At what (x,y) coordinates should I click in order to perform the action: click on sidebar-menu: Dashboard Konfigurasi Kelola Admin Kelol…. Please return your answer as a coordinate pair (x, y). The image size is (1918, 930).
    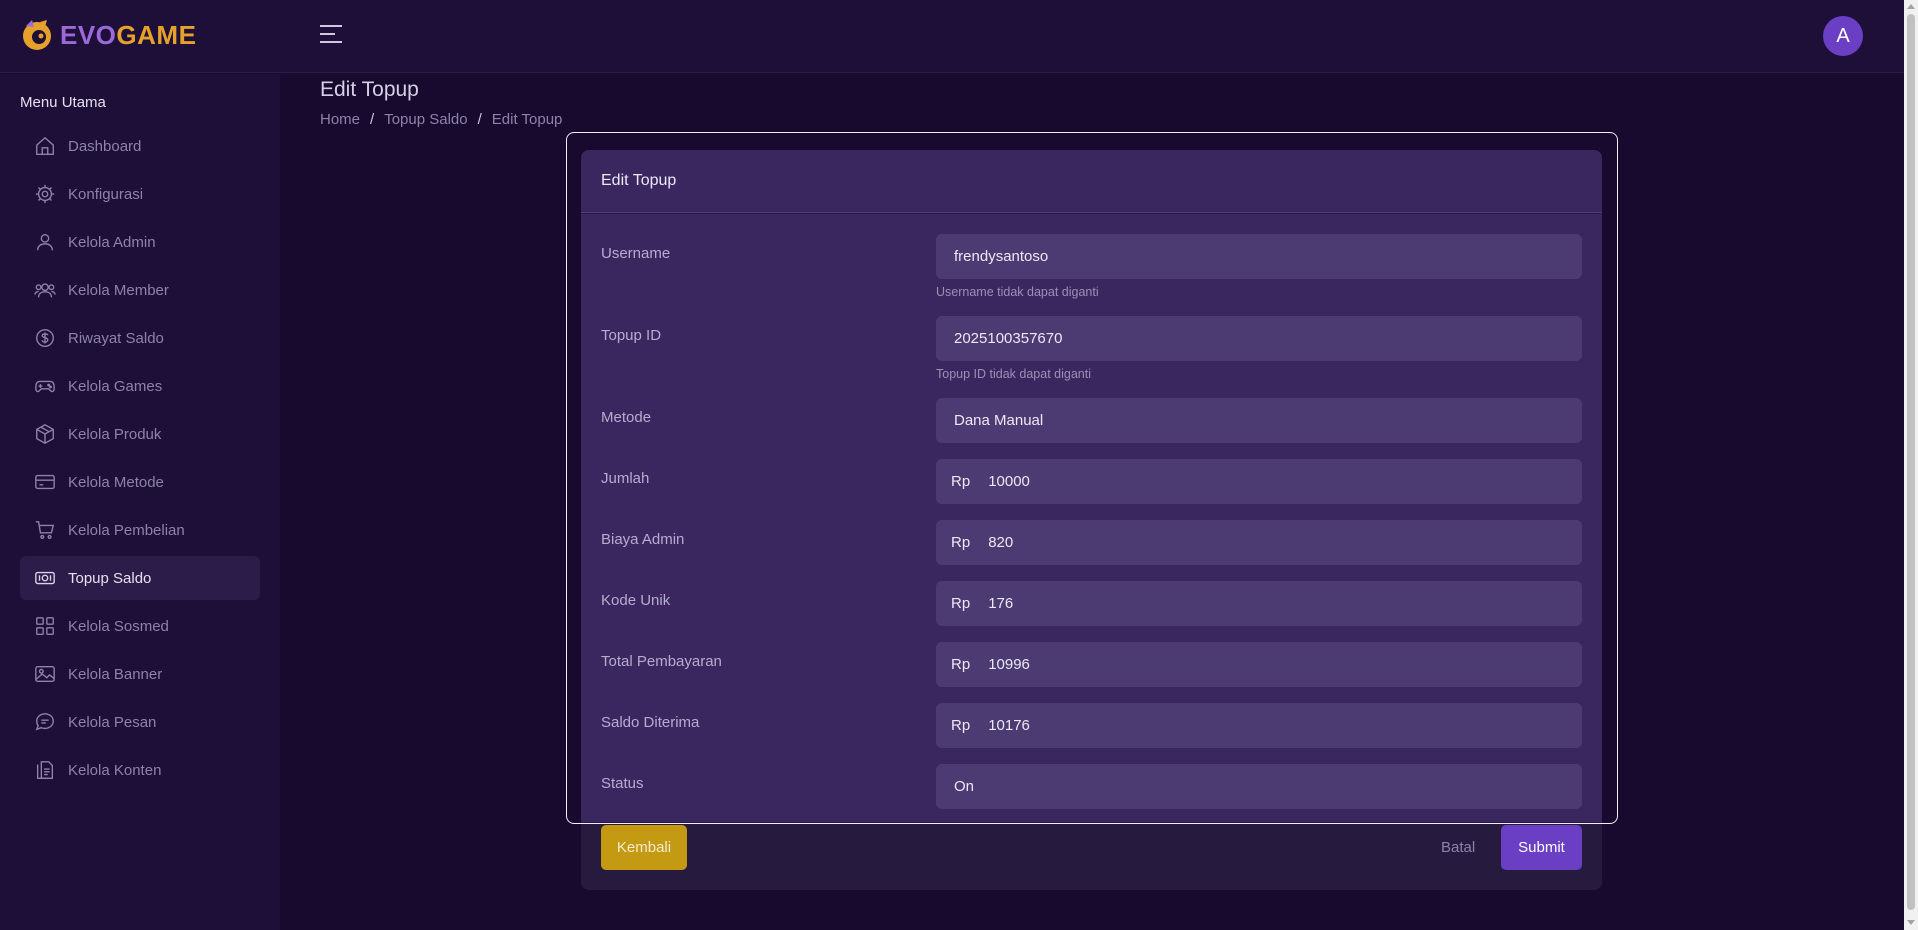
    Looking at the image, I should click on (140, 460).